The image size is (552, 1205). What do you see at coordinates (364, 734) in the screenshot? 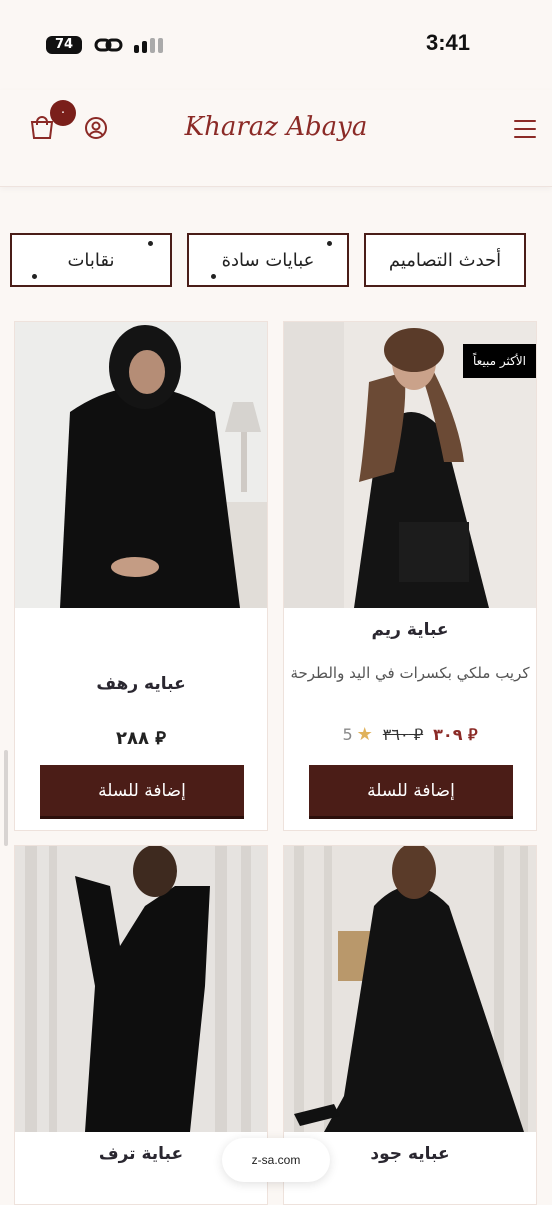
I see `star-icon: ★` at bounding box center [364, 734].